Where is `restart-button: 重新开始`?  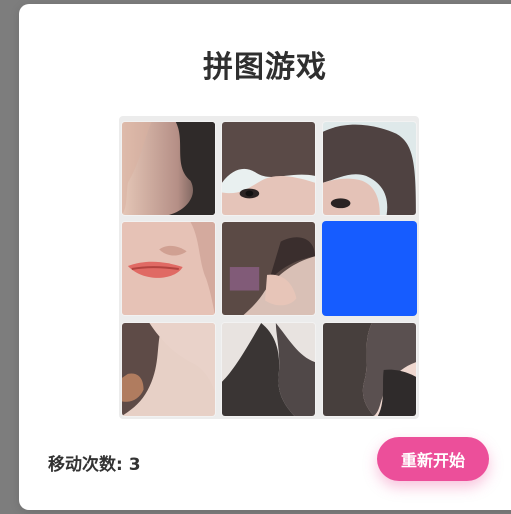 restart-button: 重新开始 is located at coordinates (433, 459).